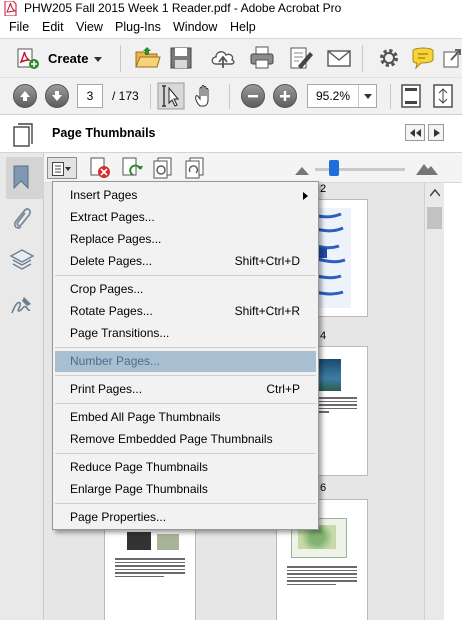 The image size is (462, 620). What do you see at coordinates (452, 58) in the screenshot?
I see `share-icon` at bounding box center [452, 58].